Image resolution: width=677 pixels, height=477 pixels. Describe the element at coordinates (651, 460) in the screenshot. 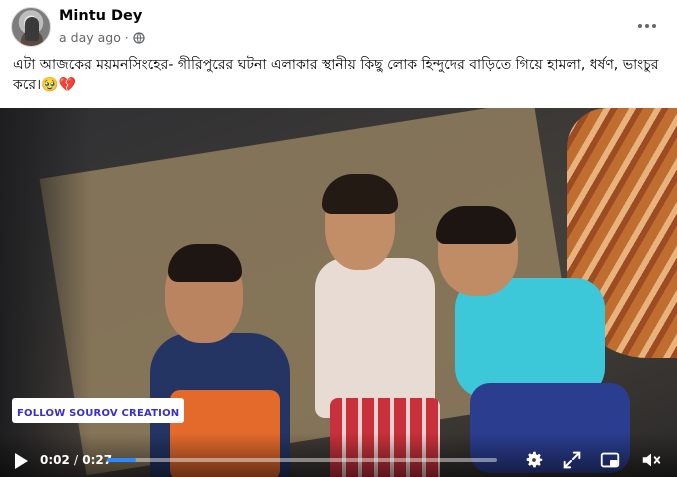

I see `volume-muted-icon` at that location.